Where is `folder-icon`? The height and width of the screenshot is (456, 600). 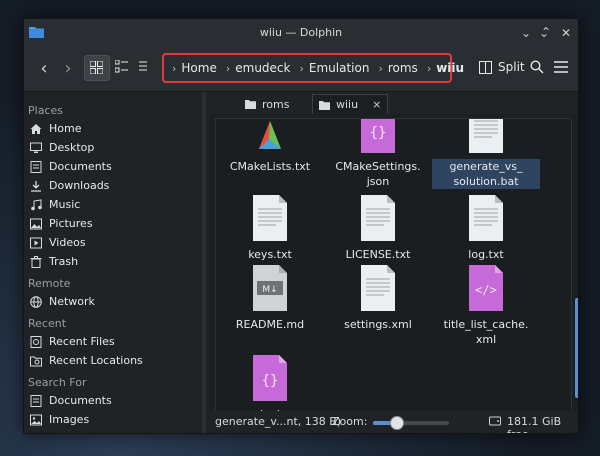
folder-icon is located at coordinates (324, 105).